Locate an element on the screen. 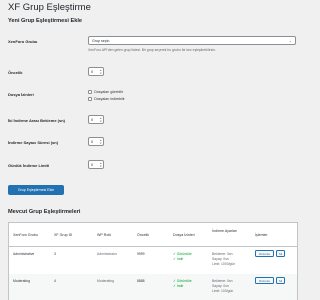 The width and height of the screenshot is (320, 300). download-wait-label: İki İndirme Arası Bekleme (sn) is located at coordinates (36, 120).